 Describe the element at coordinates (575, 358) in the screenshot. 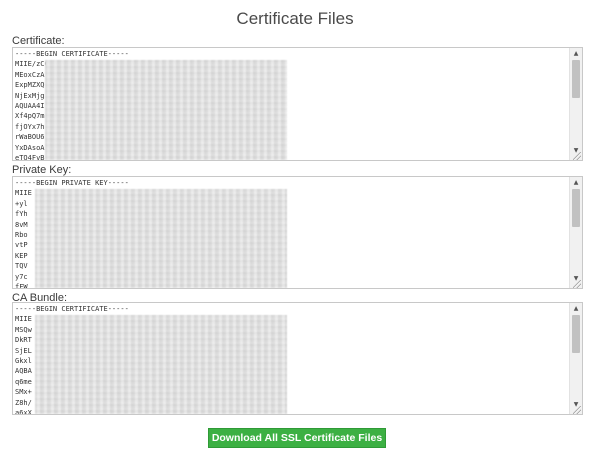

I see `ca-bundle-scrollbar: ▲ ▼` at that location.